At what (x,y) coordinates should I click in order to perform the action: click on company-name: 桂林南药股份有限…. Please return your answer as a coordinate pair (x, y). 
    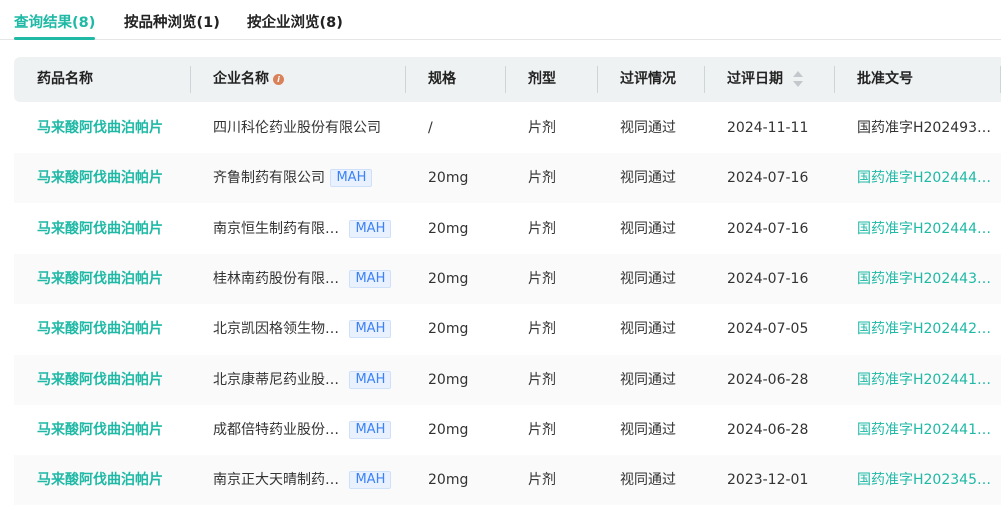
    Looking at the image, I should click on (276, 278).